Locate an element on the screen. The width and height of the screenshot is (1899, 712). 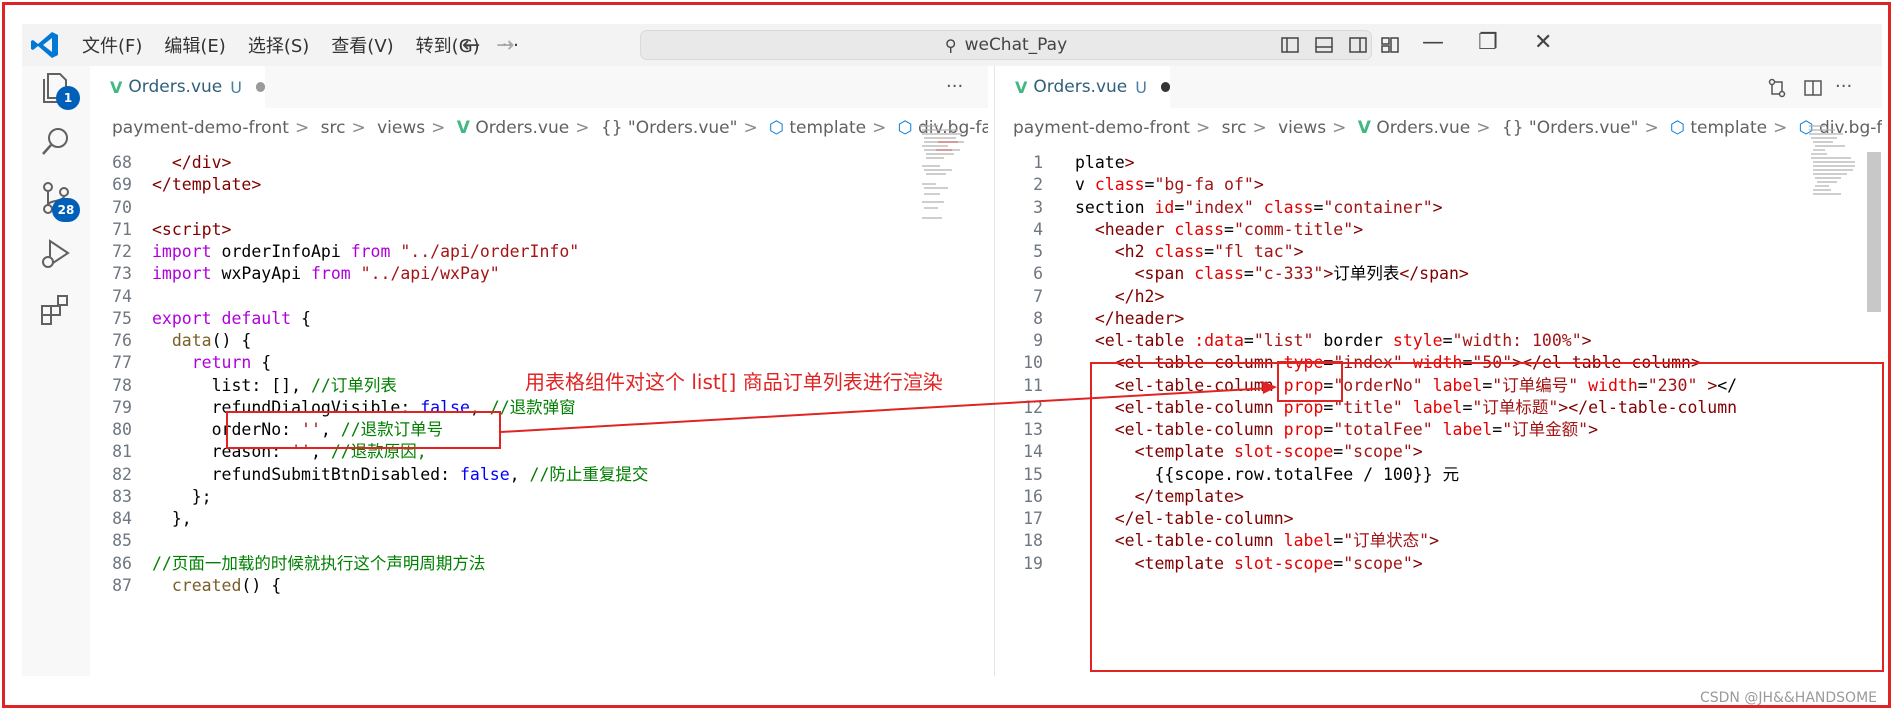
code-text: data() { is located at coordinates (211, 340).